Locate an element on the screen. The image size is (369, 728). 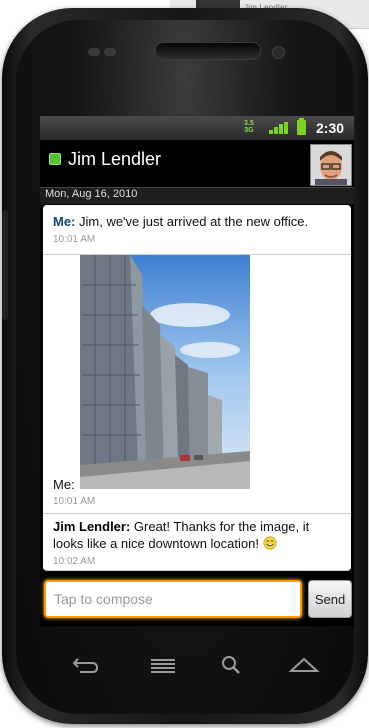
contact-name: Jim Lendler is located at coordinates (115, 159).